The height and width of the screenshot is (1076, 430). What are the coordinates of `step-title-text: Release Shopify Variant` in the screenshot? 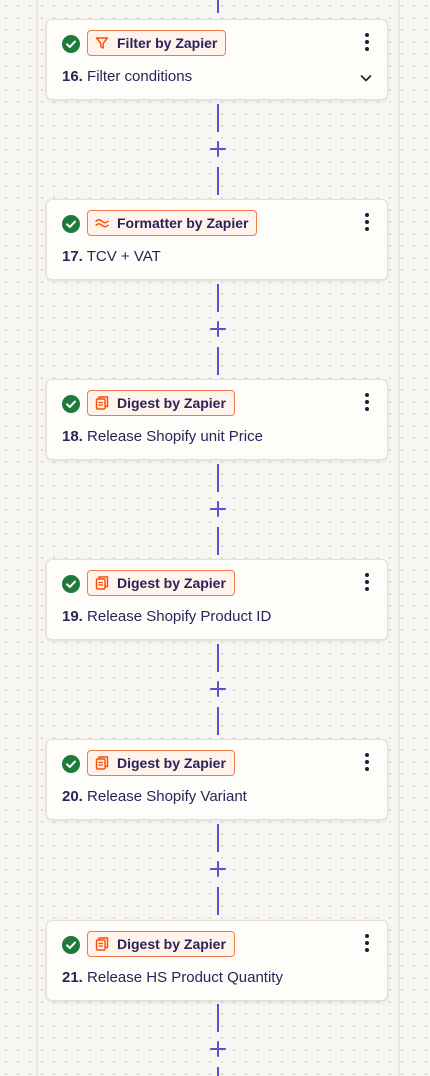 It's located at (167, 796).